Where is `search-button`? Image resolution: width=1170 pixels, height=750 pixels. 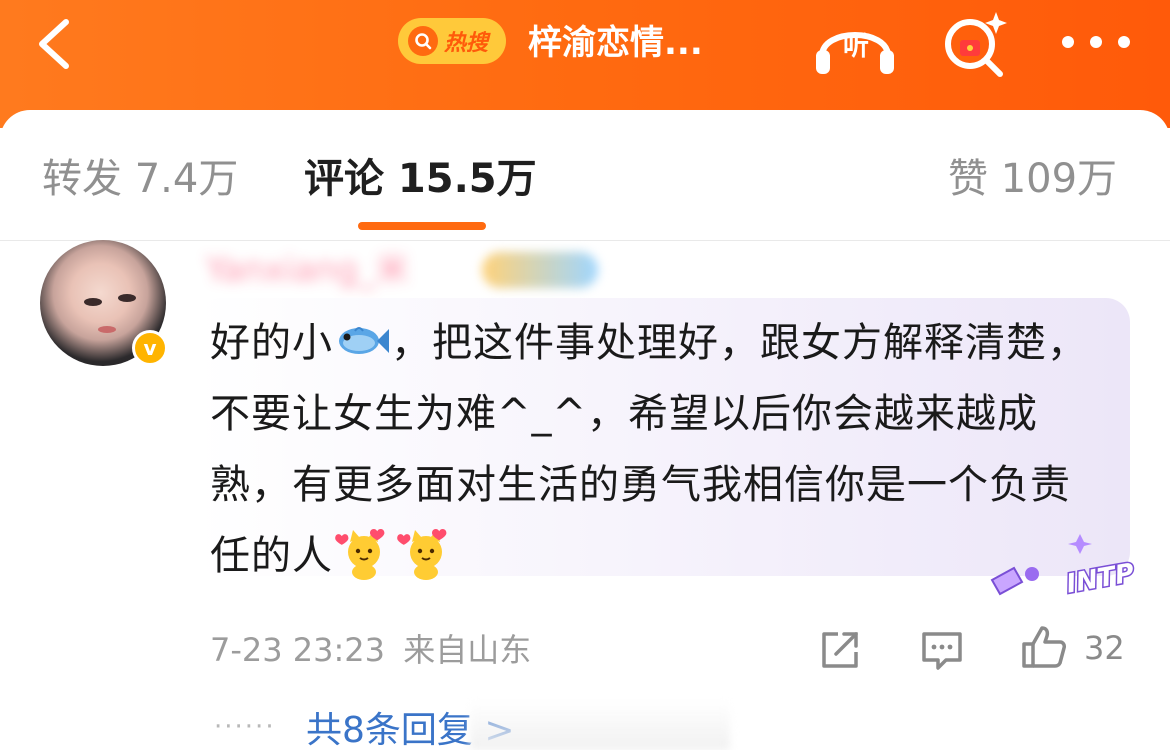
search-button is located at coordinates (975, 44).